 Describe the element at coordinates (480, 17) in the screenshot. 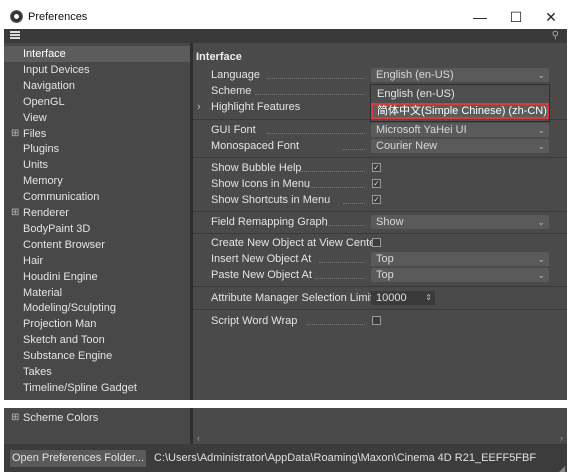

I see `minimize-button: —` at that location.